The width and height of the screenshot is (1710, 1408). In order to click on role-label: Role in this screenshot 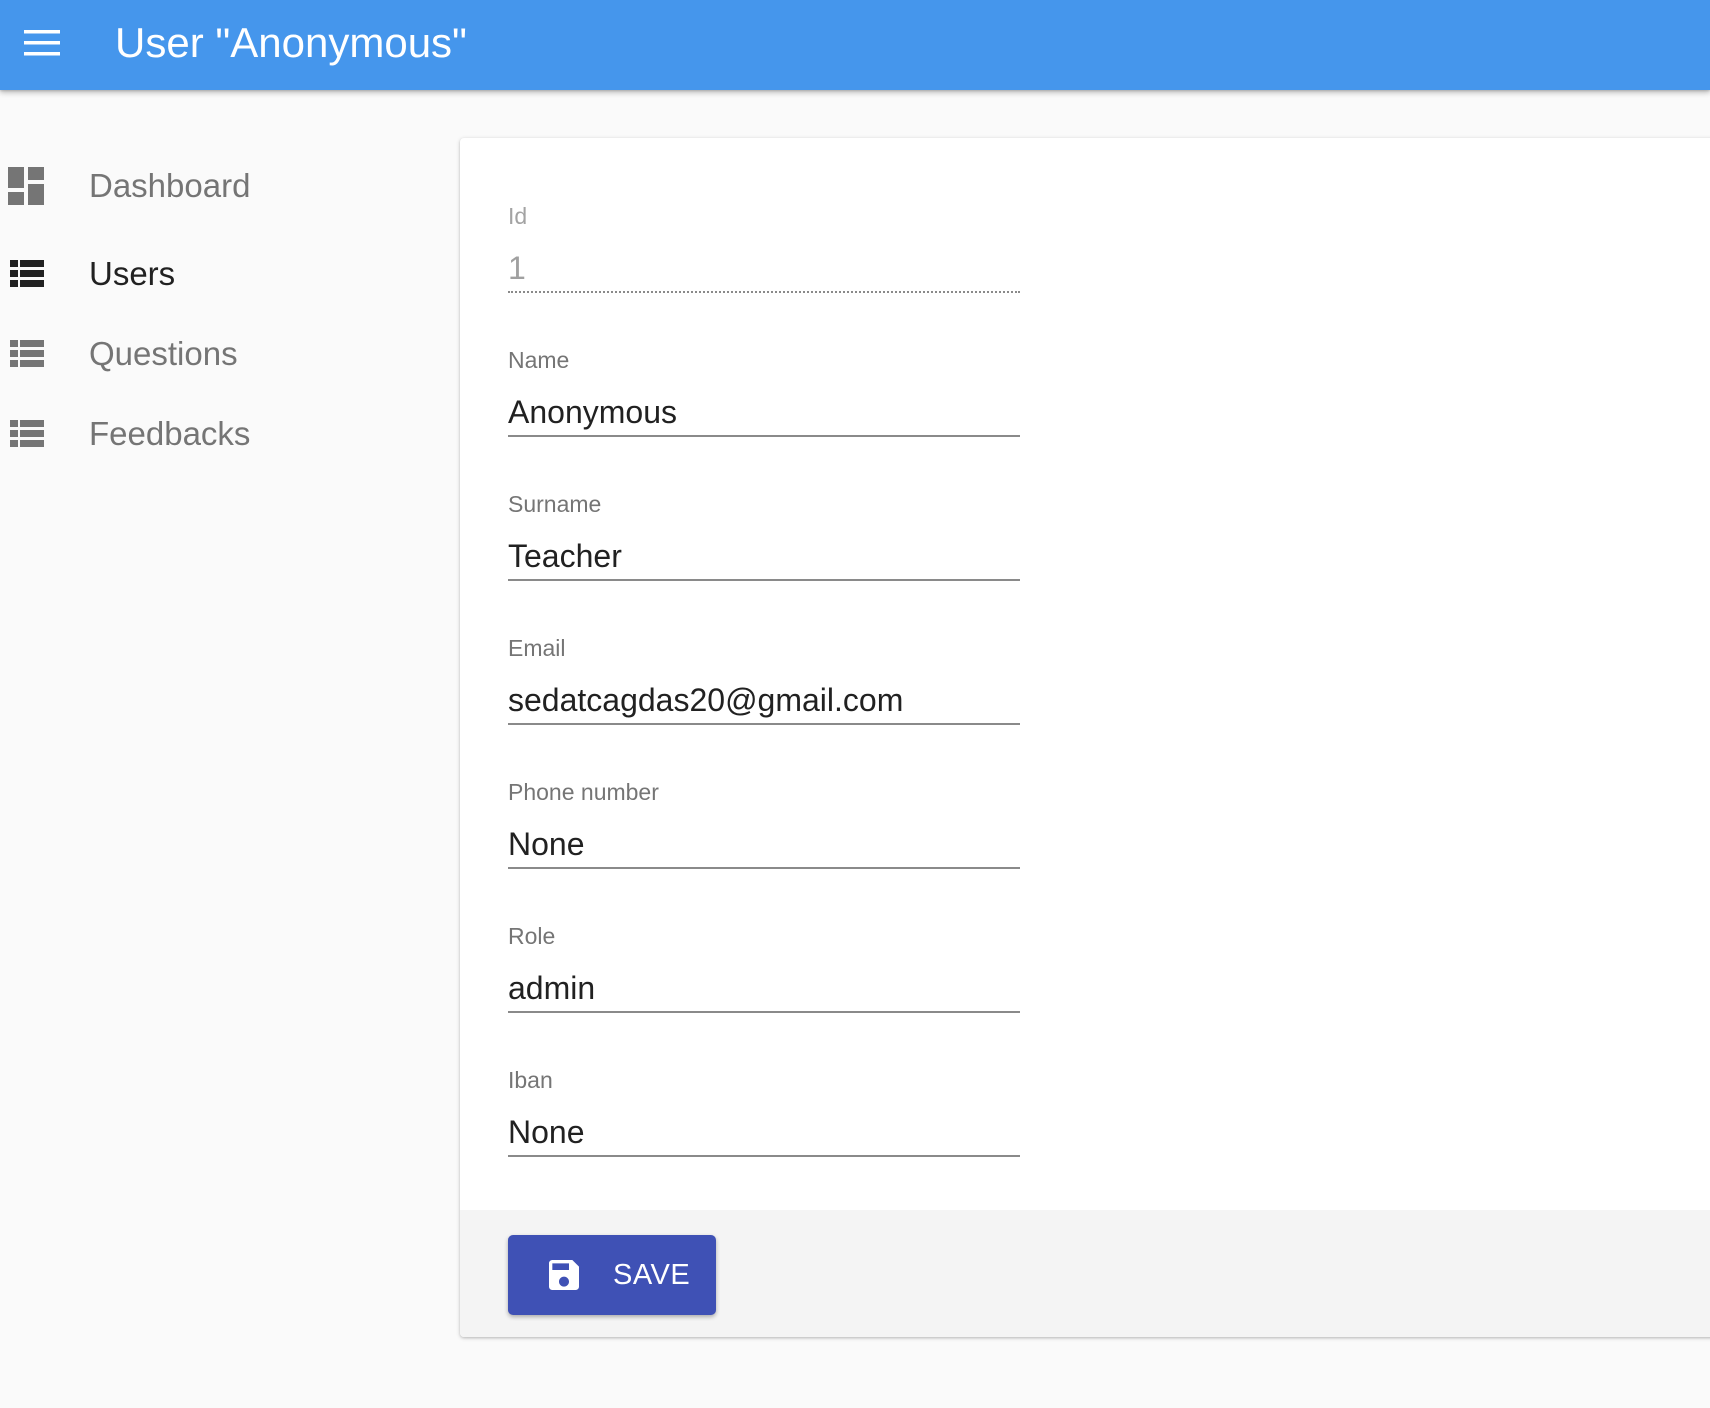, I will do `click(532, 936)`.